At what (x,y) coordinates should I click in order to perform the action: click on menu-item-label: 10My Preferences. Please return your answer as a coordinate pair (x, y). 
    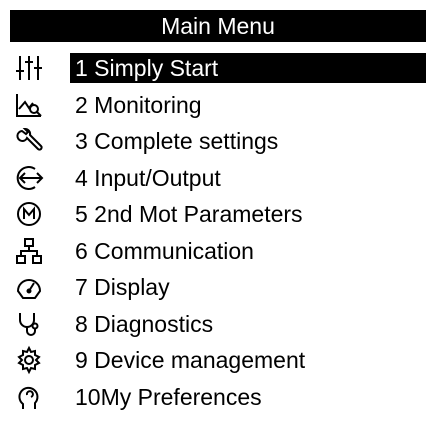
    Looking at the image, I should click on (168, 396).